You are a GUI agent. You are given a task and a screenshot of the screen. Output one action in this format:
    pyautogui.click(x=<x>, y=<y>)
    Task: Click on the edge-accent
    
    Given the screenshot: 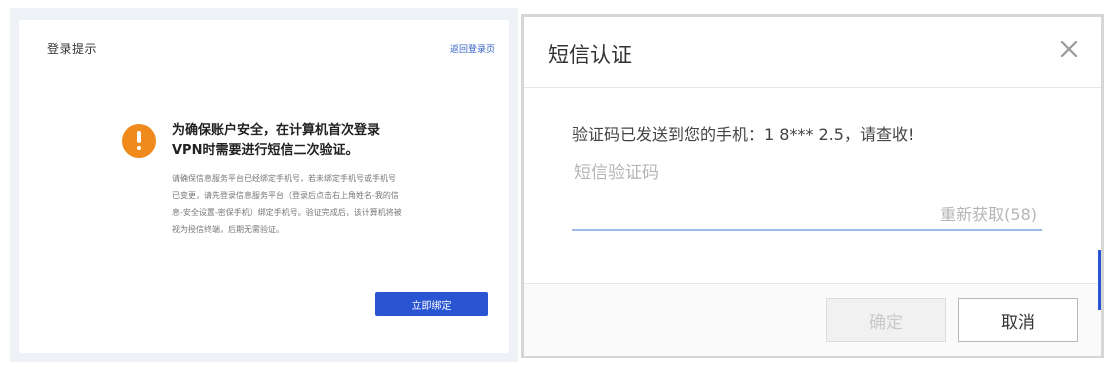 What is the action you would take?
    pyautogui.click(x=1099, y=280)
    